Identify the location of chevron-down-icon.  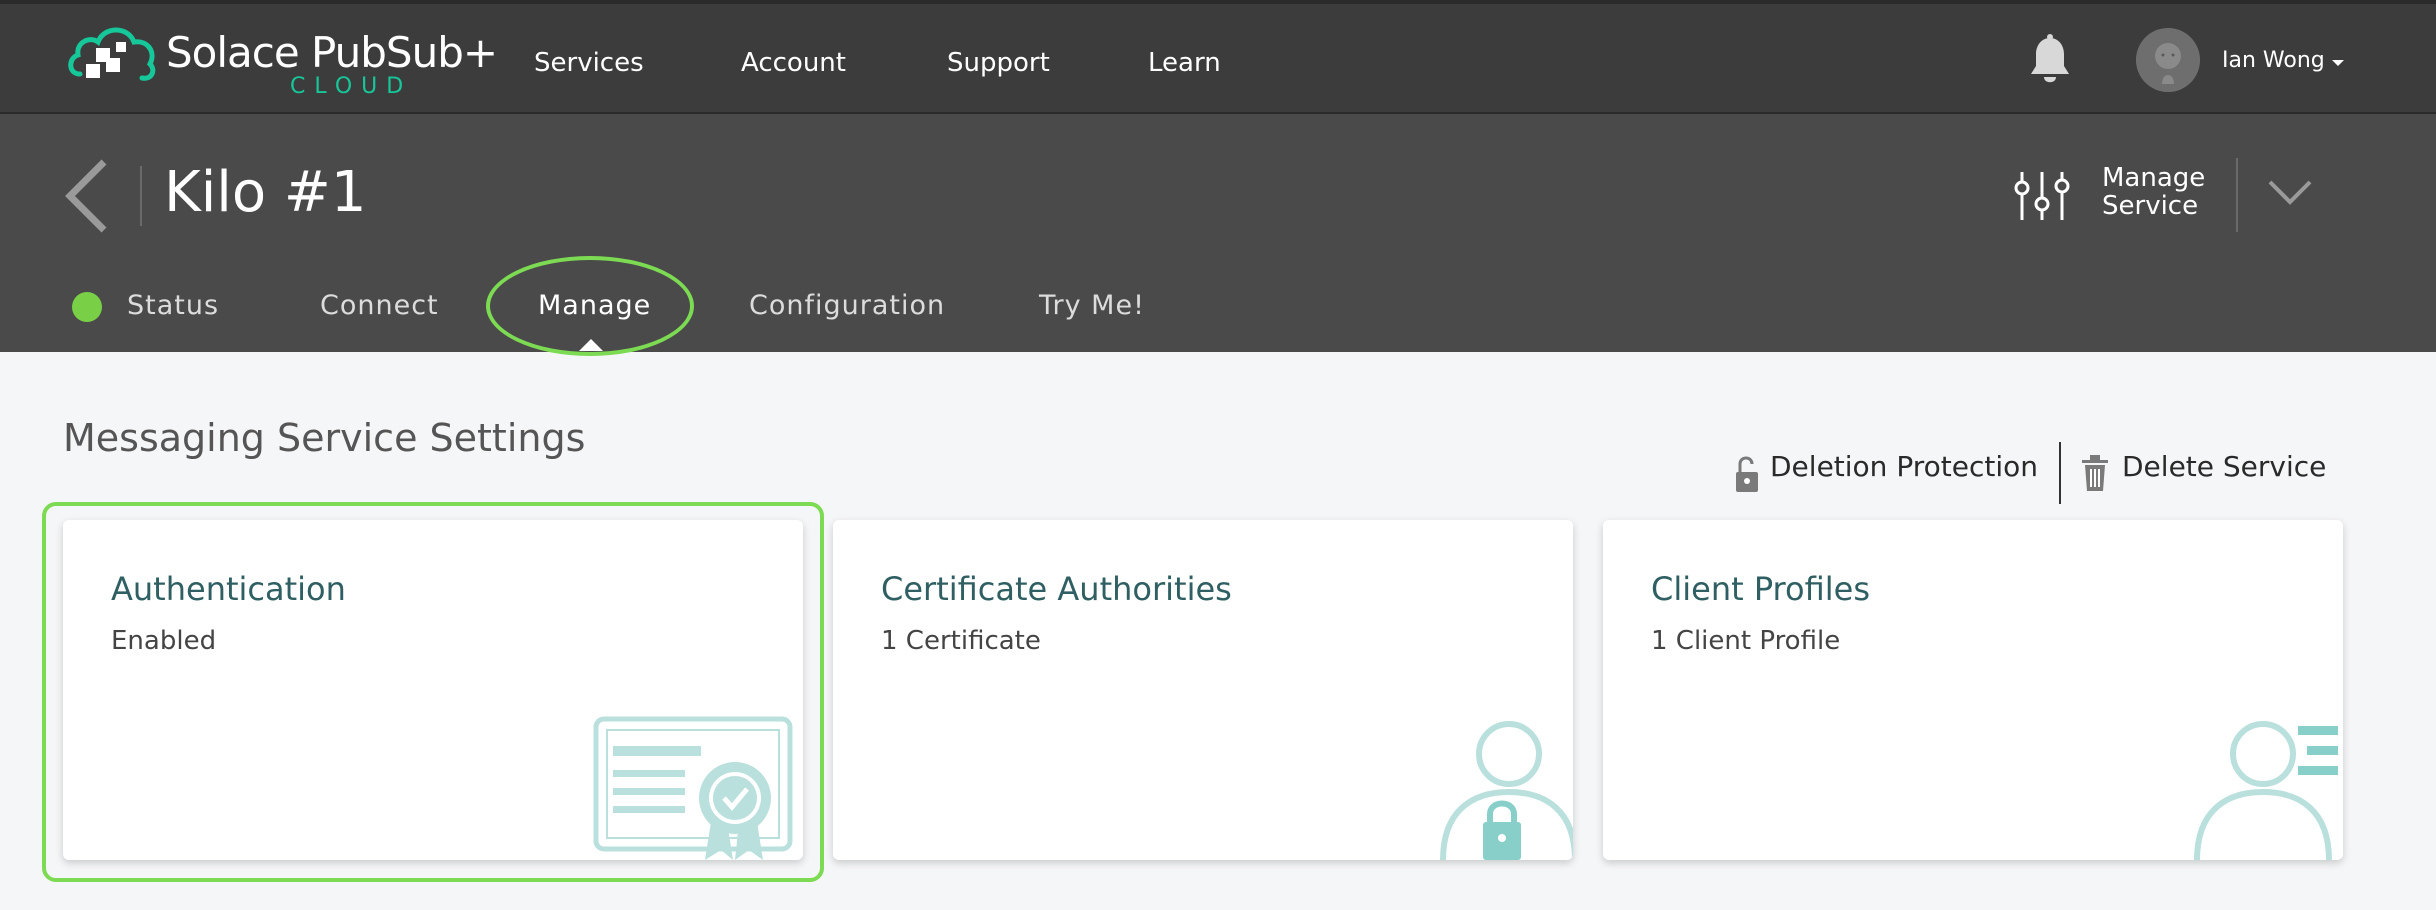
(2290, 194).